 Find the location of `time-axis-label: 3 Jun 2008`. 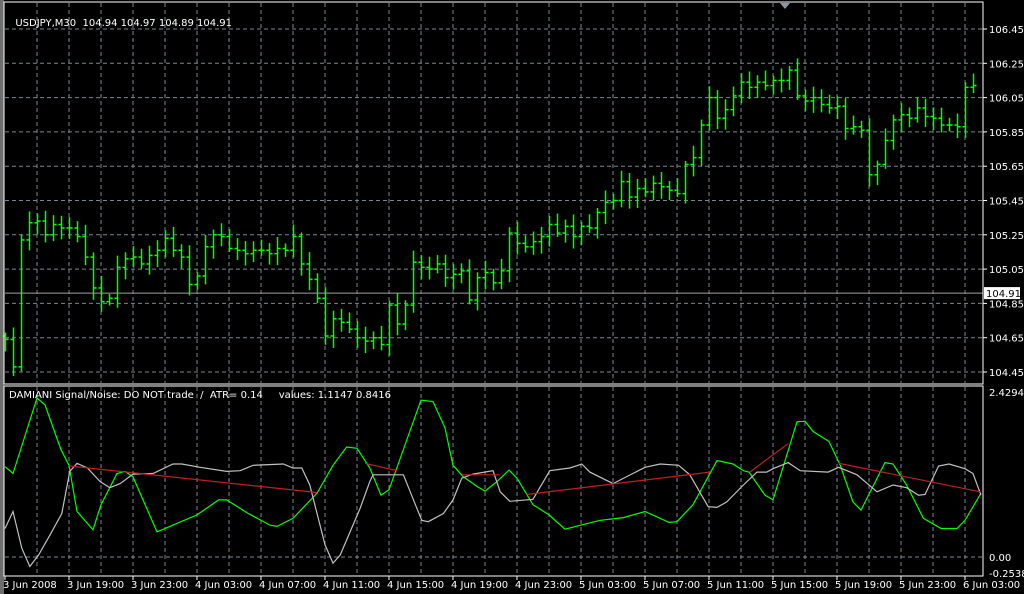

time-axis-label: 3 Jun 2008 is located at coordinates (30, 585).